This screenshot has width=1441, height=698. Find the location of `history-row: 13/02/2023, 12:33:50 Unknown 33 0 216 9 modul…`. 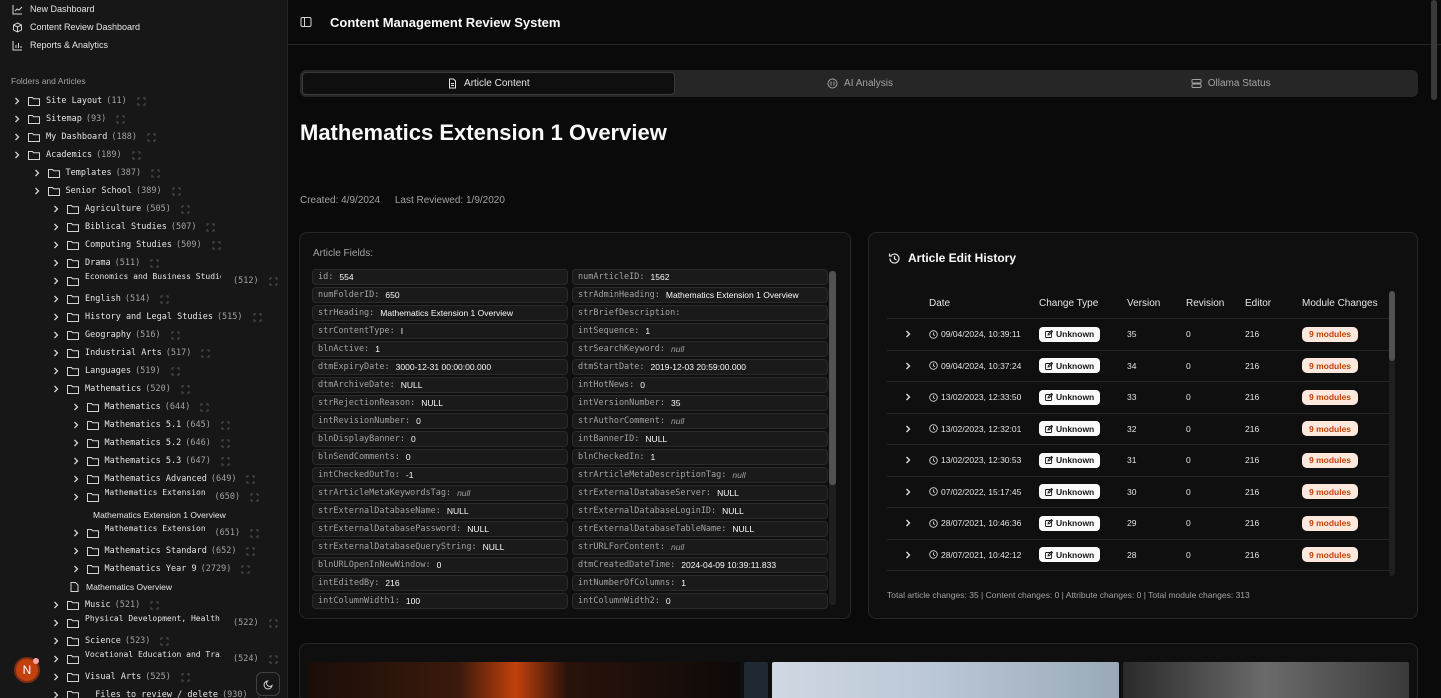

history-row: 13/02/2023, 12:33:50 Unknown 33 0 216 9 modul… is located at coordinates (1138, 398).